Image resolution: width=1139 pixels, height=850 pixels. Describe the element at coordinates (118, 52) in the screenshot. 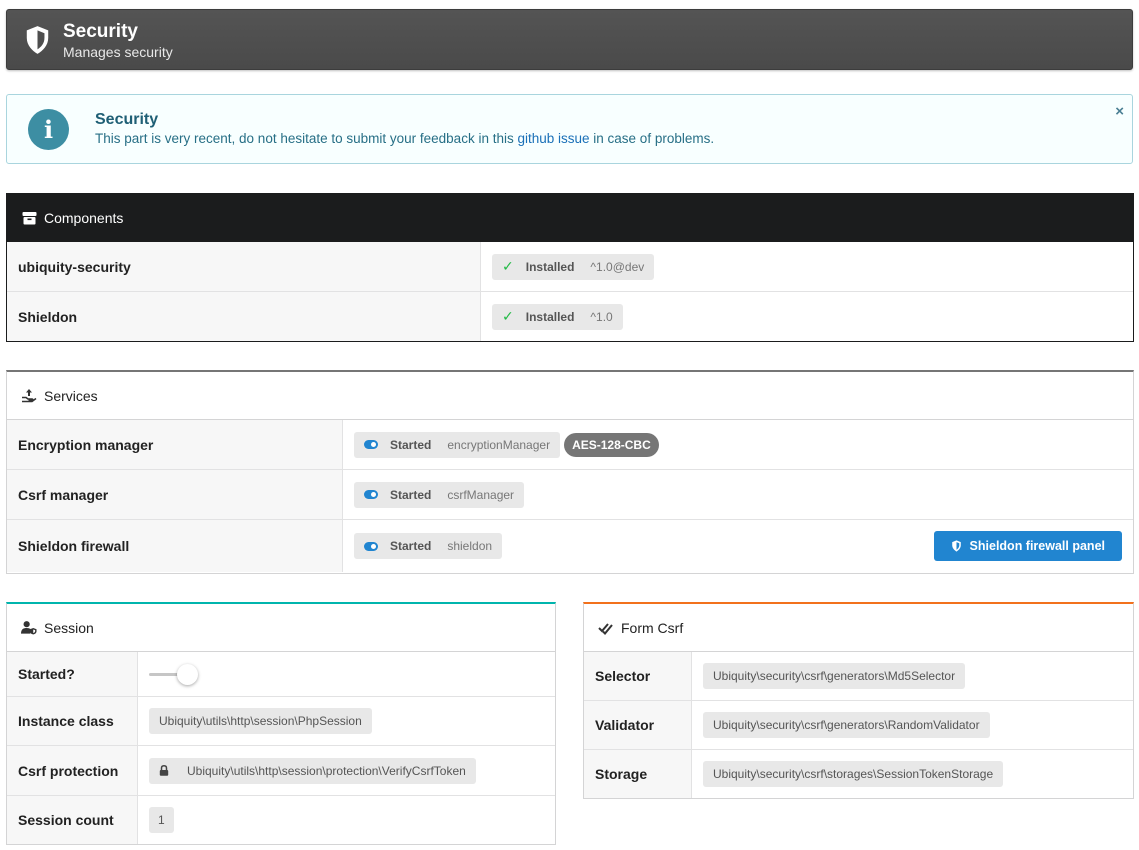

I see `page-subtitle: Manages security` at that location.